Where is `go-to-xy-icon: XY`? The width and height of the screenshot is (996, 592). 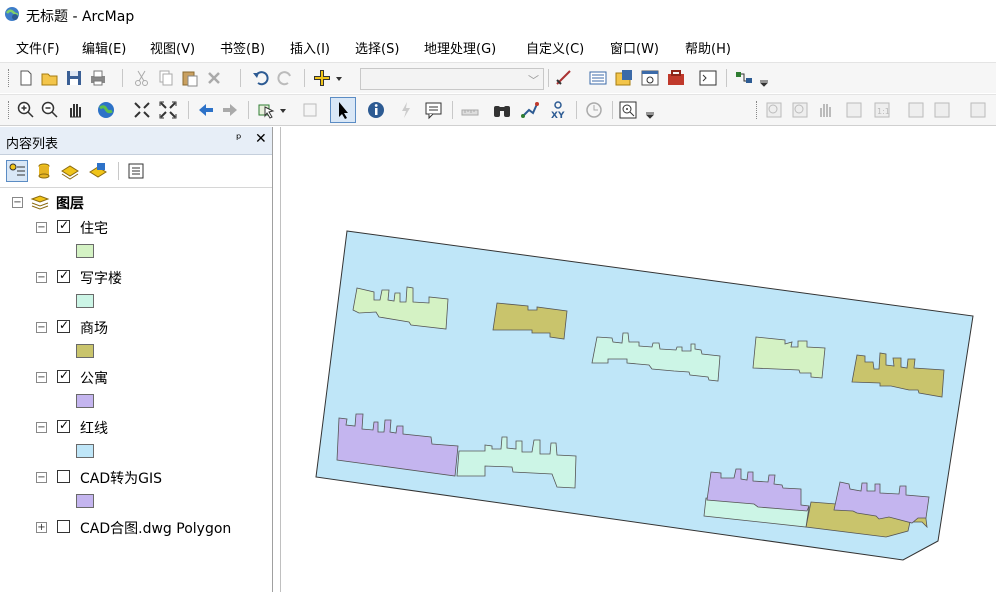
go-to-xy-icon: XY is located at coordinates (558, 110).